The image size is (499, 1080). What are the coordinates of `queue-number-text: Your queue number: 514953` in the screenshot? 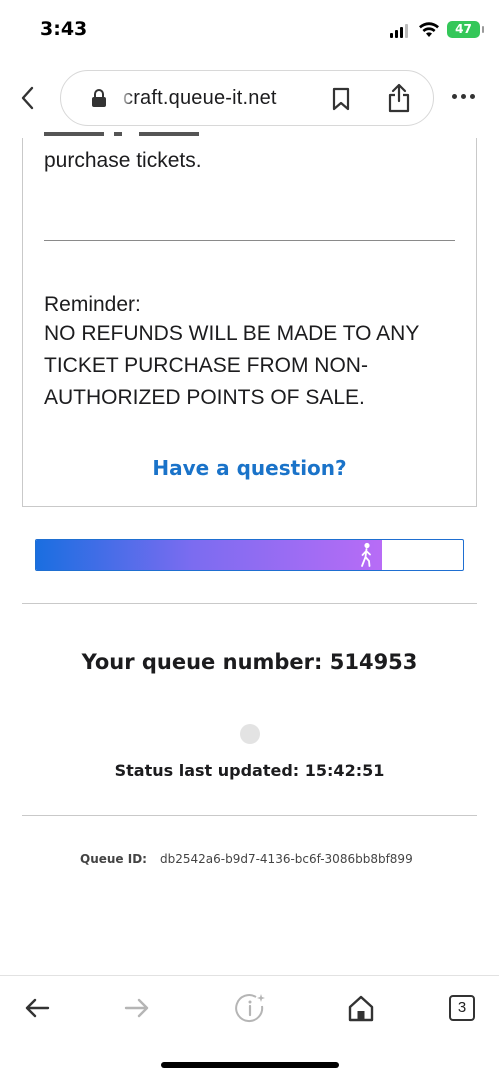 It's located at (249, 662).